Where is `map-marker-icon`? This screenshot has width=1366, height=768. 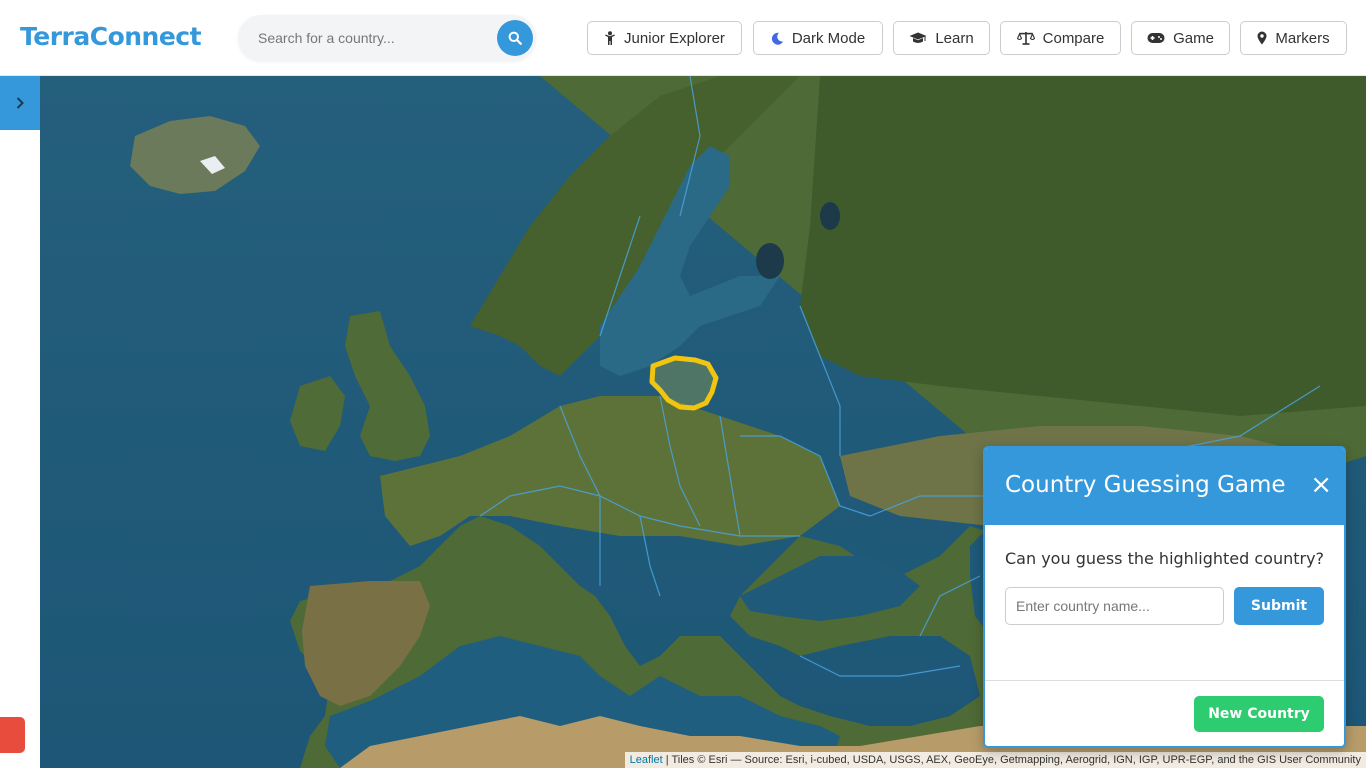
map-marker-icon is located at coordinates (1262, 38).